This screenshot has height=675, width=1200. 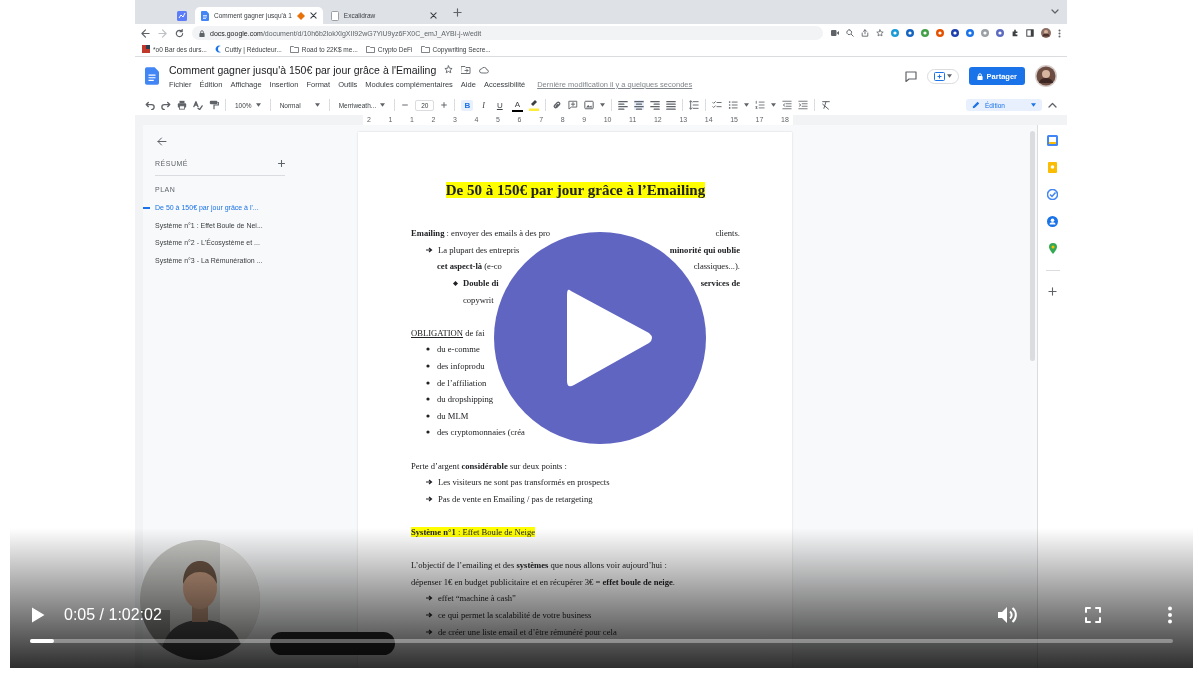 I want to click on line-spacing-icon, so click(x=694, y=105).